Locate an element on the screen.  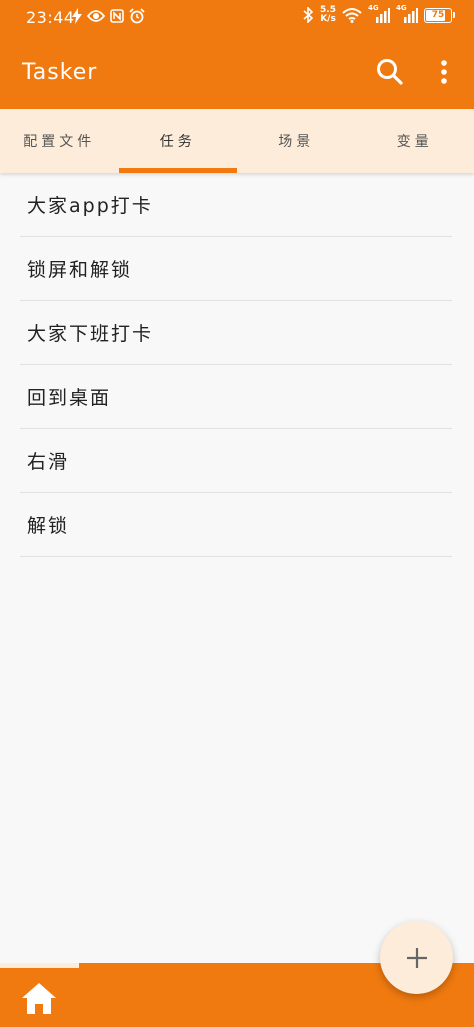
search-button is located at coordinates (390, 72).